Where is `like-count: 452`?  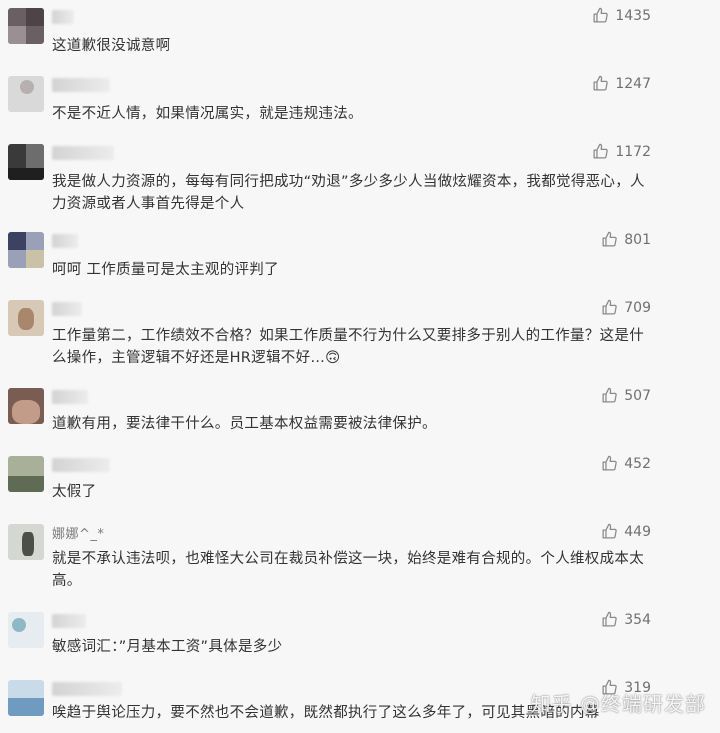
like-count: 452 is located at coordinates (637, 463).